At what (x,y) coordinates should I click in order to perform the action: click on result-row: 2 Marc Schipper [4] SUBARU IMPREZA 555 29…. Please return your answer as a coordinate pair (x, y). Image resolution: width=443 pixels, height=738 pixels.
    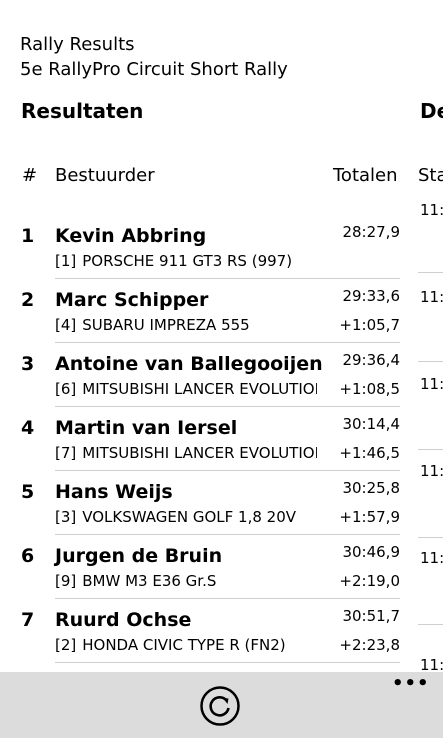
    Looking at the image, I should click on (200, 319).